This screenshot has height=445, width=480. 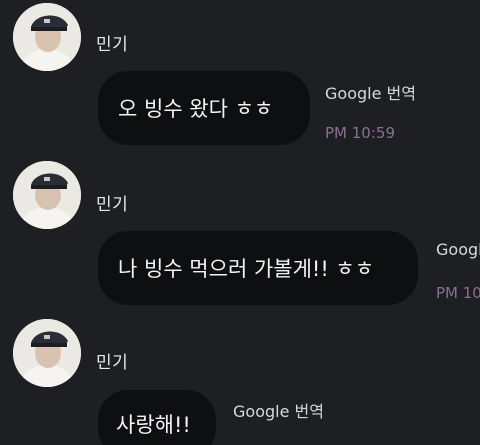 I want to click on message-bubble: 오 빙수 왔다 ㅎㅎ, so click(x=204, y=108).